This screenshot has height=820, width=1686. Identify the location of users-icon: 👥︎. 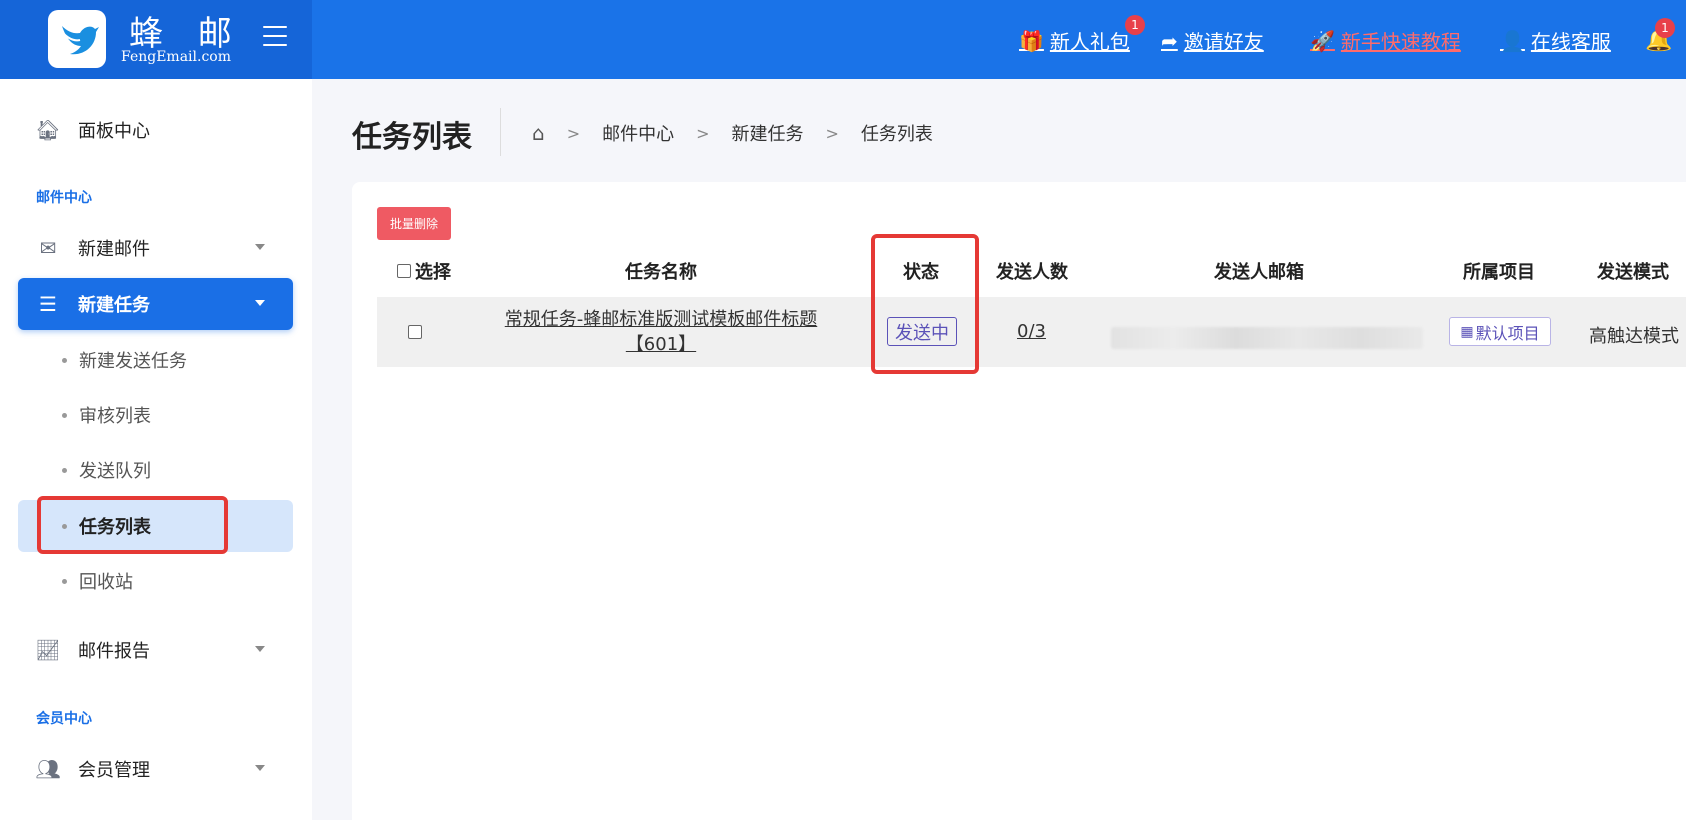
(48, 769).